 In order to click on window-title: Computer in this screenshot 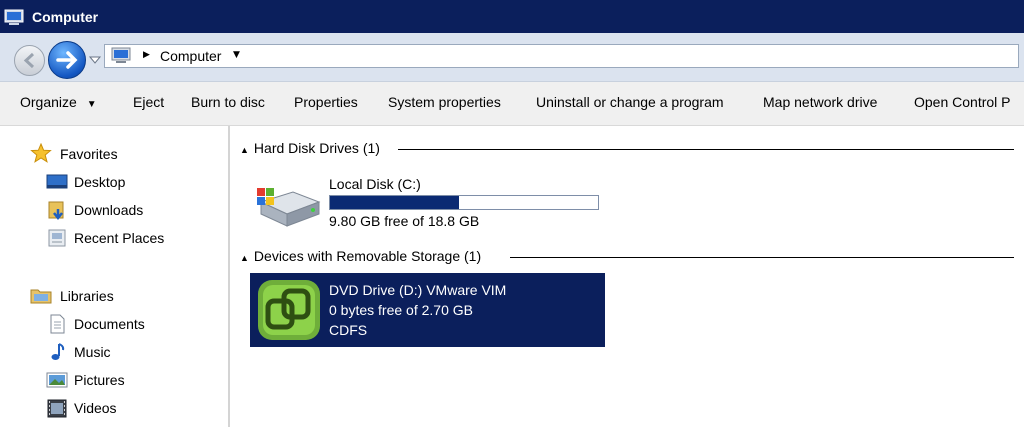, I will do `click(65, 17)`.